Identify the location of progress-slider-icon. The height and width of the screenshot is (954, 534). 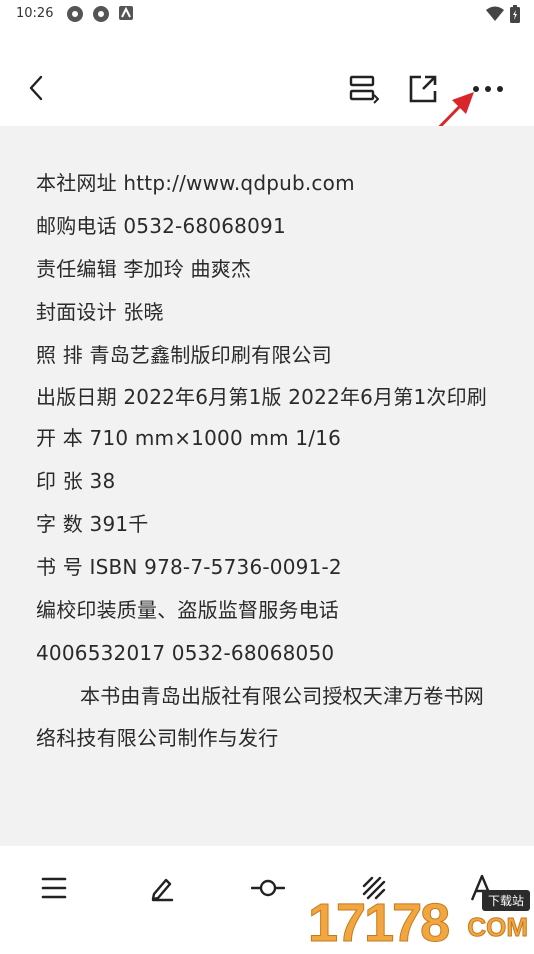
(268, 888).